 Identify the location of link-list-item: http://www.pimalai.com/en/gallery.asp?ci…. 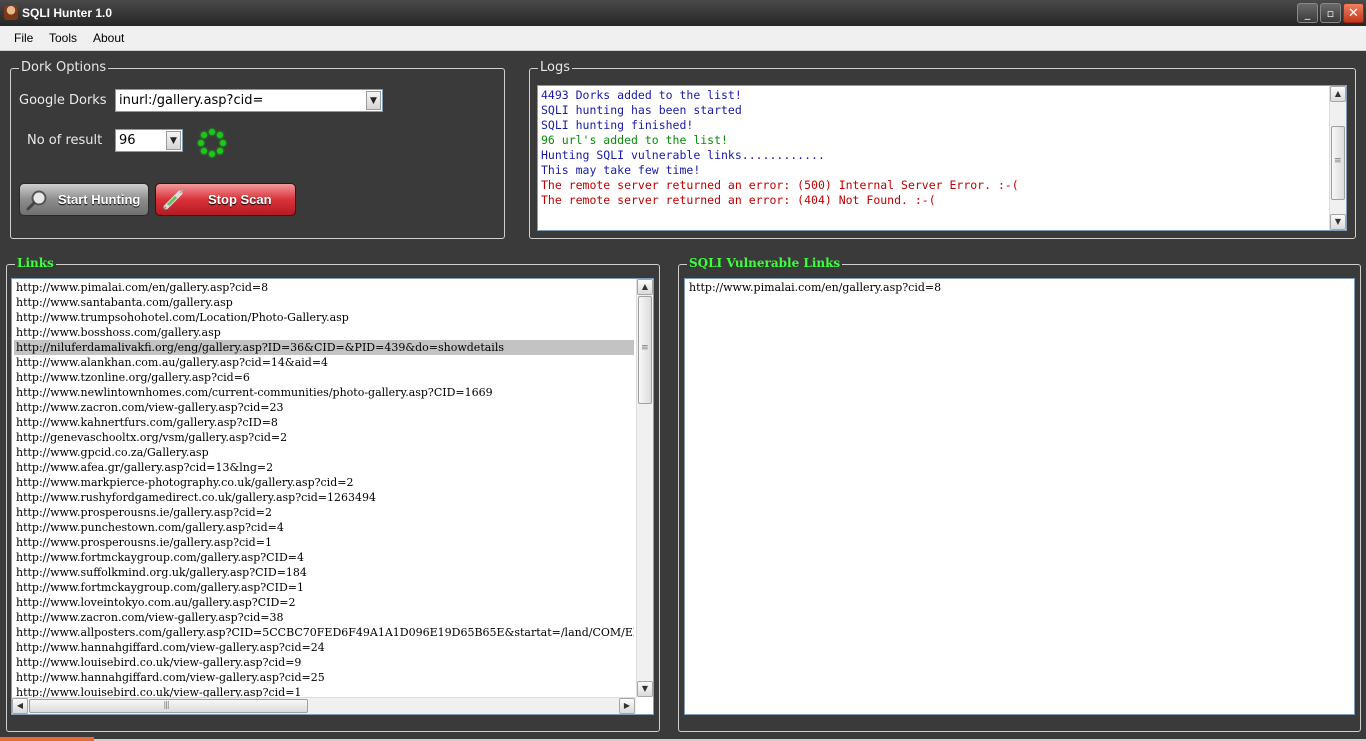
(324, 287).